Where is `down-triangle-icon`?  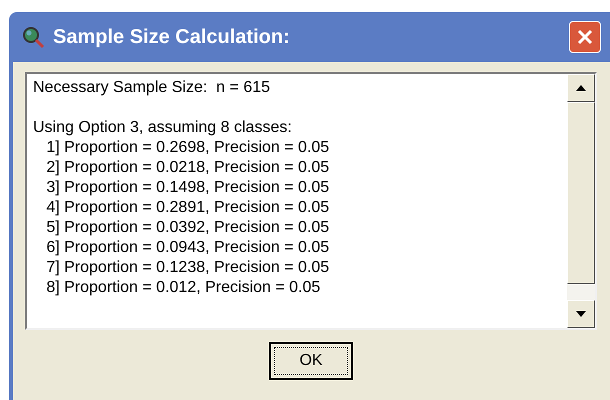 down-triangle-icon is located at coordinates (581, 314).